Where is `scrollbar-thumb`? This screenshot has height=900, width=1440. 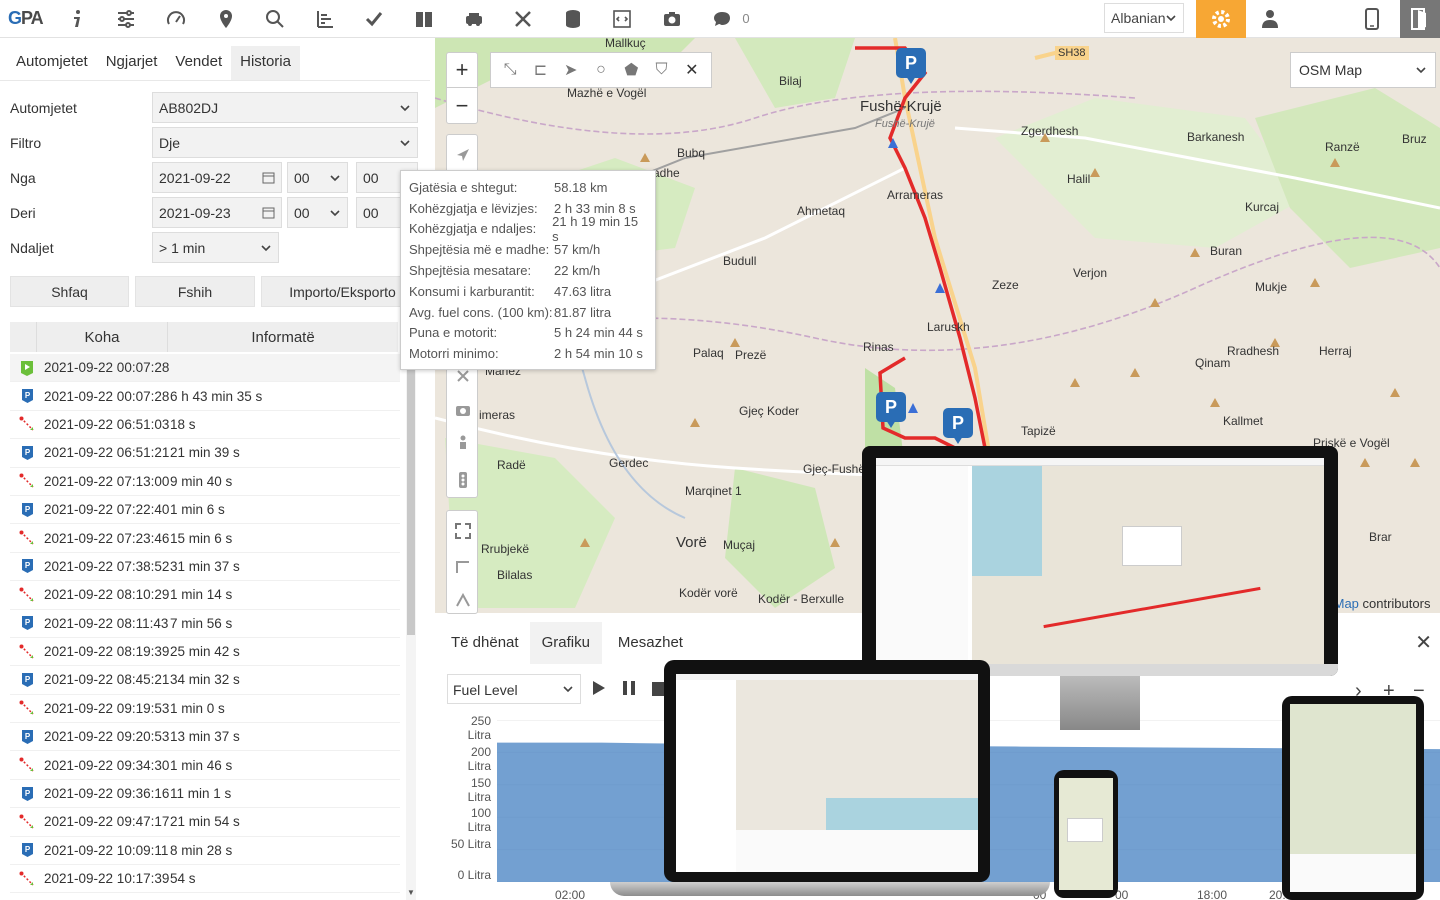
scrollbar-thumb is located at coordinates (411, 492).